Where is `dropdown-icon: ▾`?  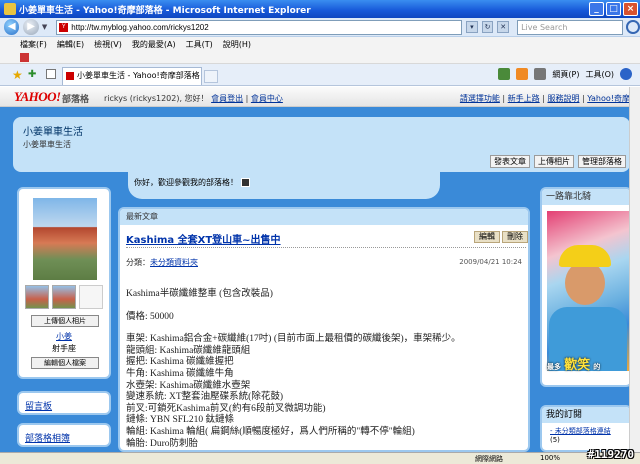
dropdown-icon: ▾ is located at coordinates (472, 27).